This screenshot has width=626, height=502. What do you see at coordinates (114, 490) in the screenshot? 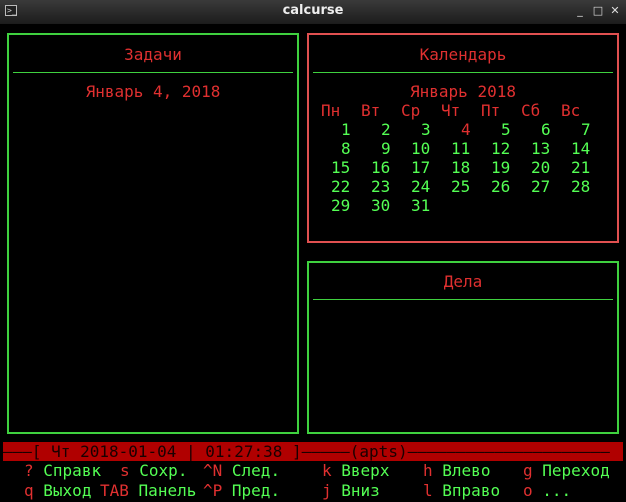
I see `help-key: TAB` at bounding box center [114, 490].